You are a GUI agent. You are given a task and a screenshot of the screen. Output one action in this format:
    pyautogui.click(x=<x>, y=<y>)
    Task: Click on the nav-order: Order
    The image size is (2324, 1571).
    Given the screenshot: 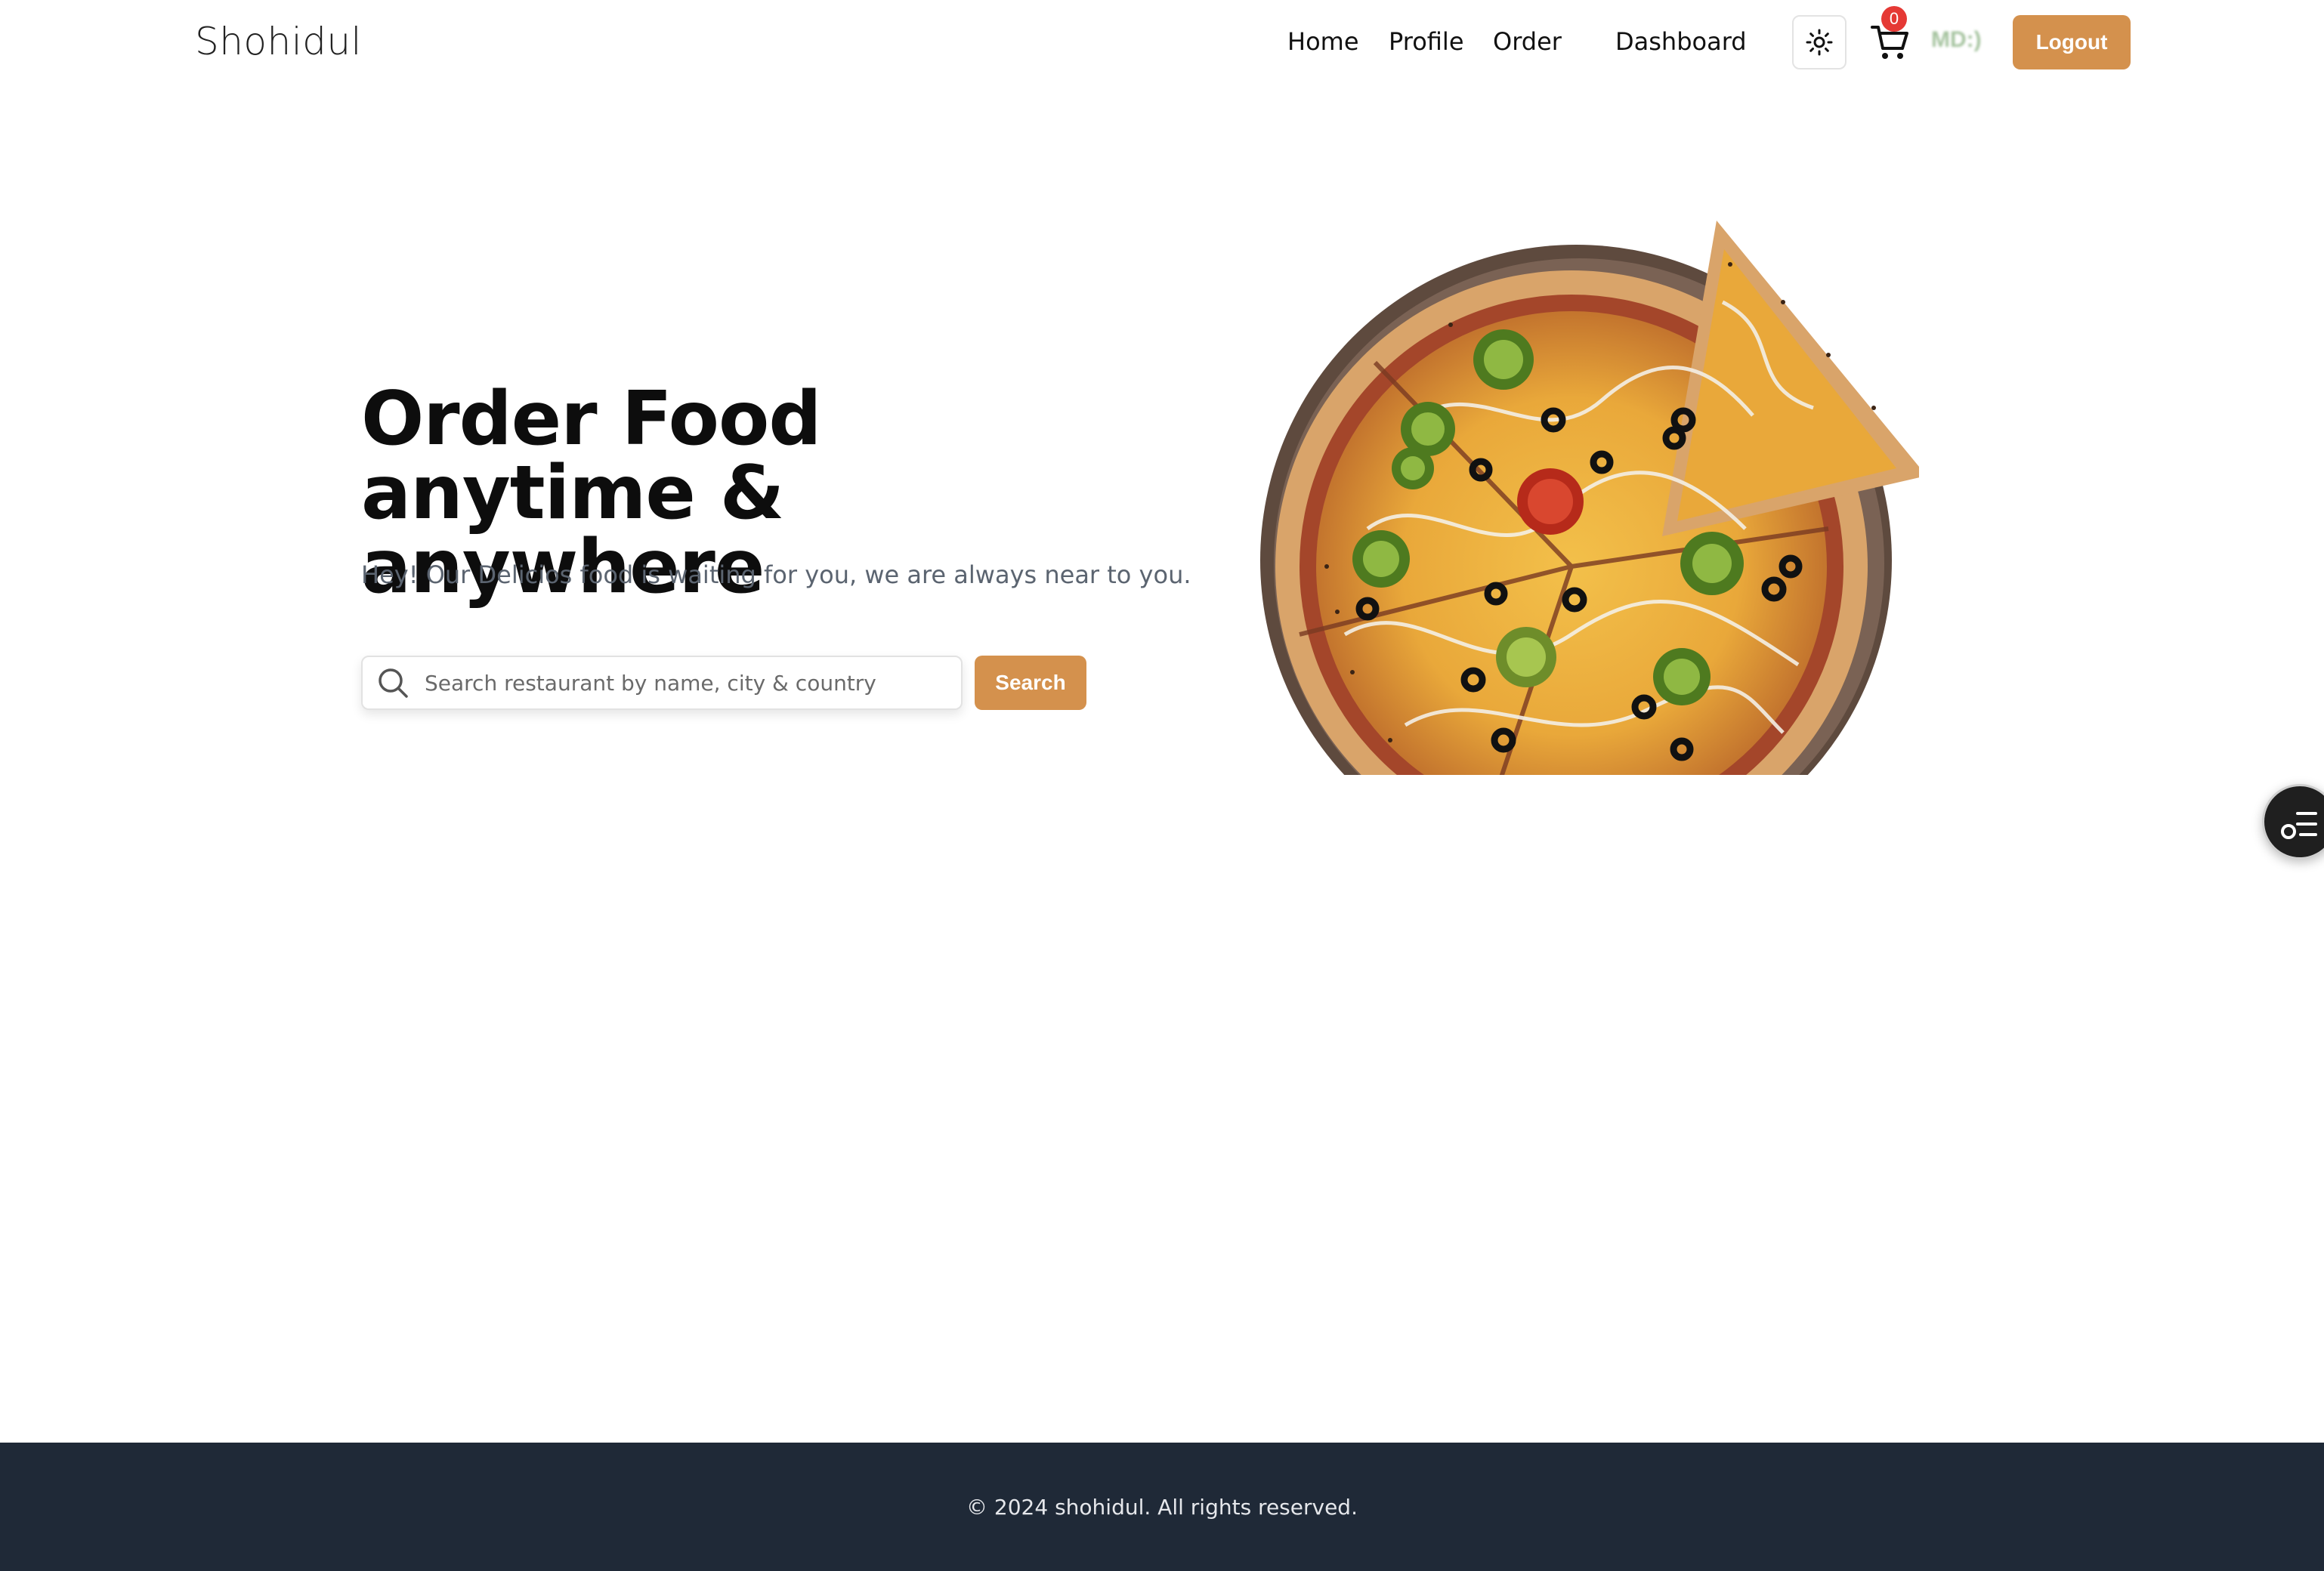 What is the action you would take?
    pyautogui.click(x=1527, y=41)
    